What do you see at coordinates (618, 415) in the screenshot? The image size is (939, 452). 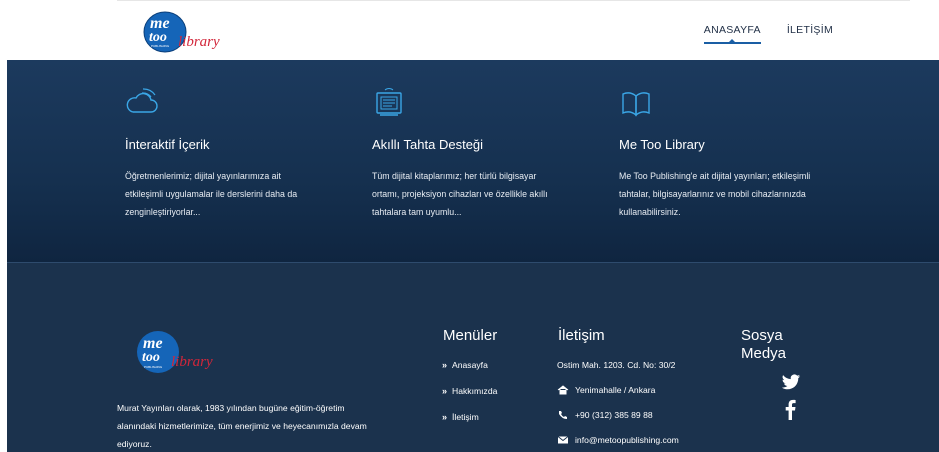 I see `contact-phone: +90 (312) 385 89 88` at bounding box center [618, 415].